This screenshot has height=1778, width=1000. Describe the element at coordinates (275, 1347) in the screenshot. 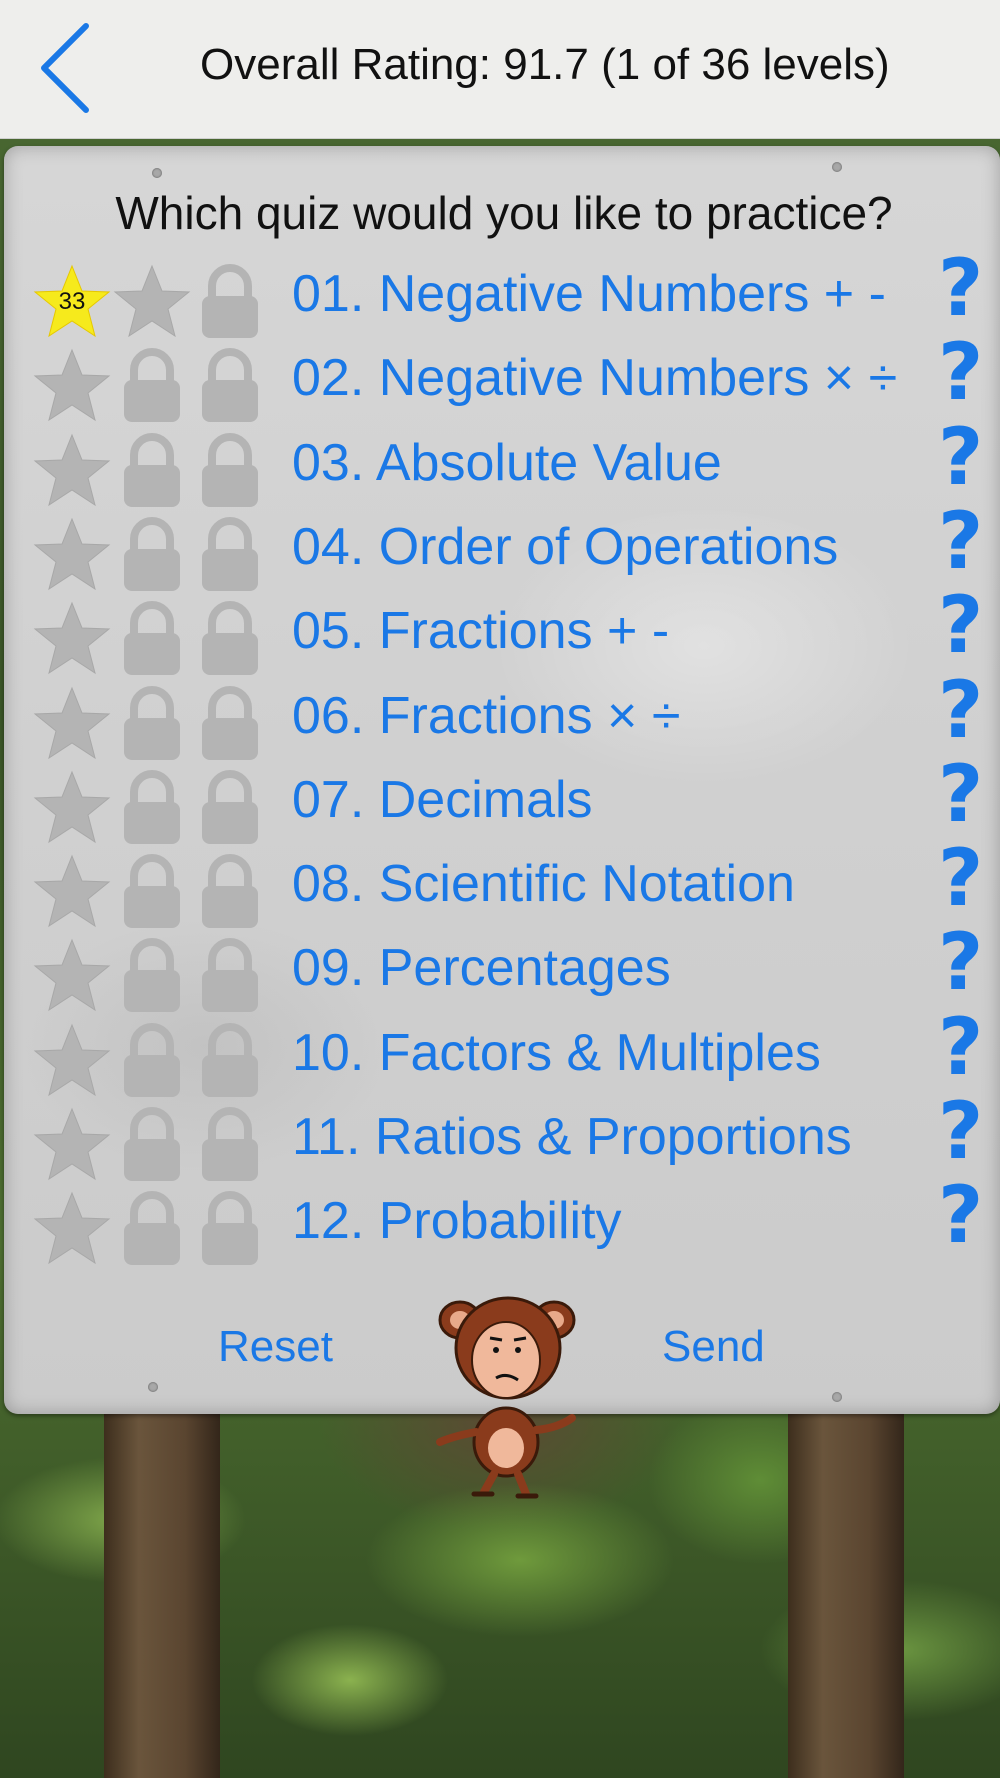

I see `reset-button: Reset` at that location.